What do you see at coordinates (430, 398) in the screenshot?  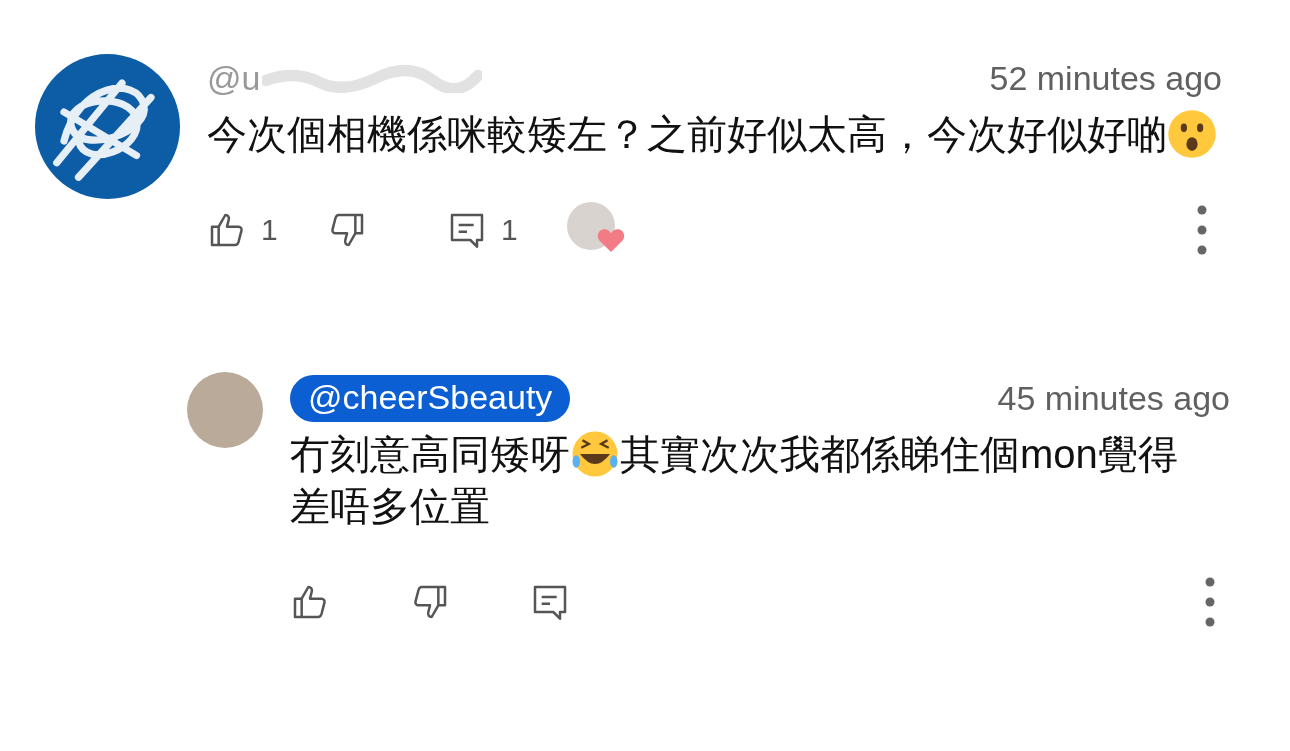 I see `author-name: @cheerSbeauty` at bounding box center [430, 398].